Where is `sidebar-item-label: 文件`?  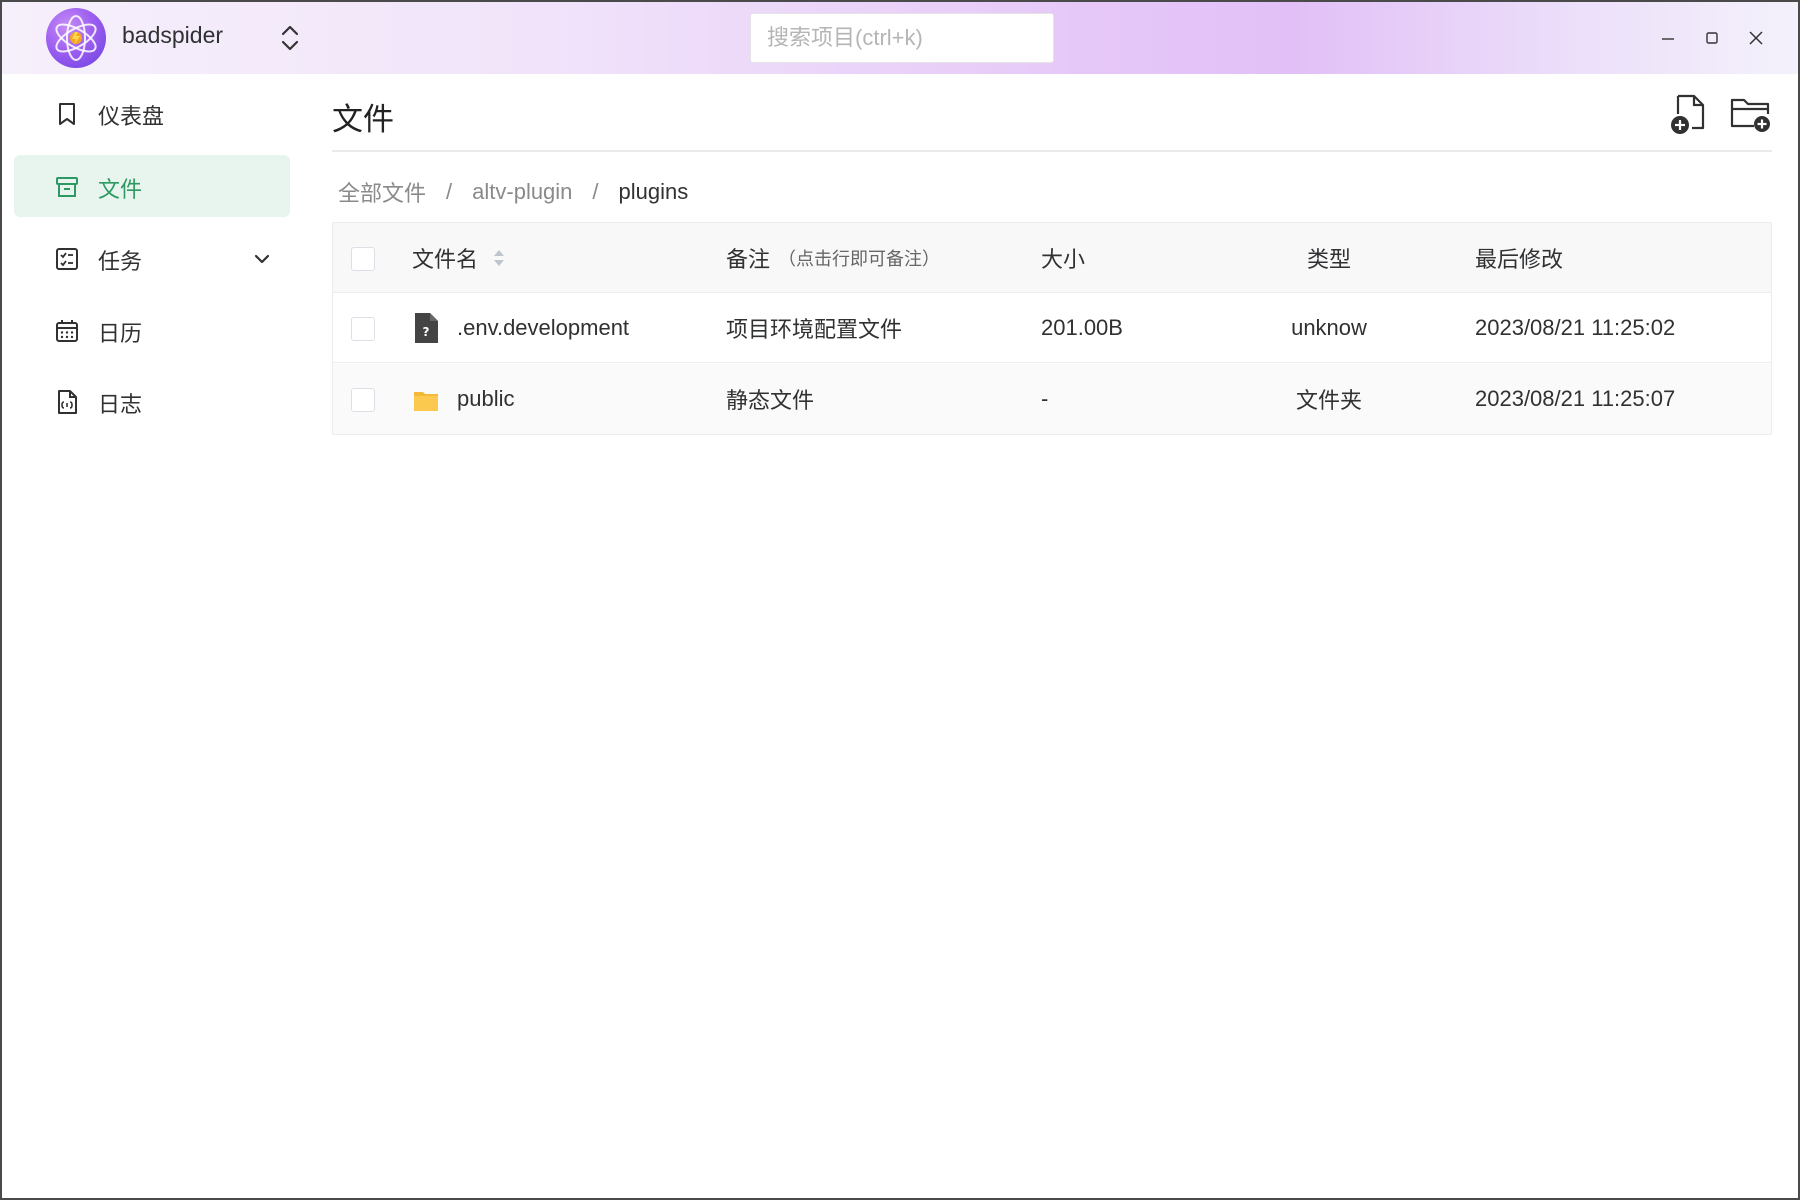
sidebar-item-label: 文件 is located at coordinates (120, 189).